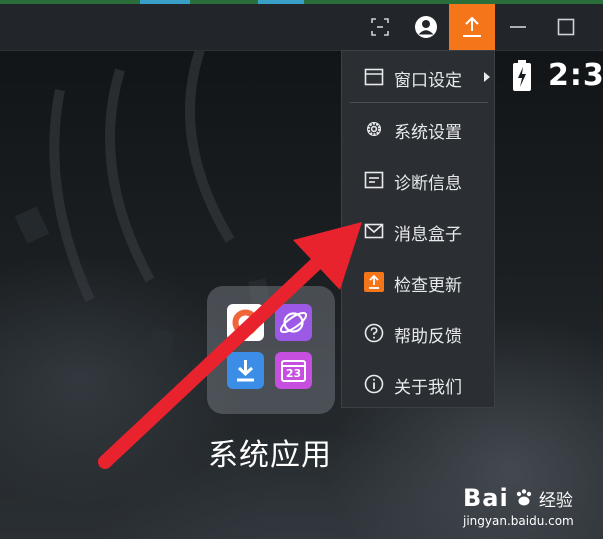  Describe the element at coordinates (486, 498) in the screenshot. I see `watermark-brand: Bai` at that location.